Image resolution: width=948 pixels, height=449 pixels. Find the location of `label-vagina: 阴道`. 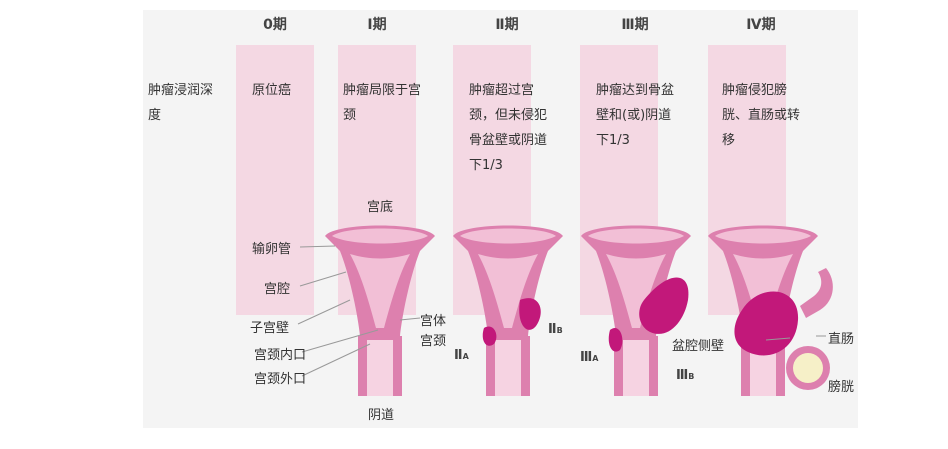

label-vagina: 阴道 is located at coordinates (381, 415).